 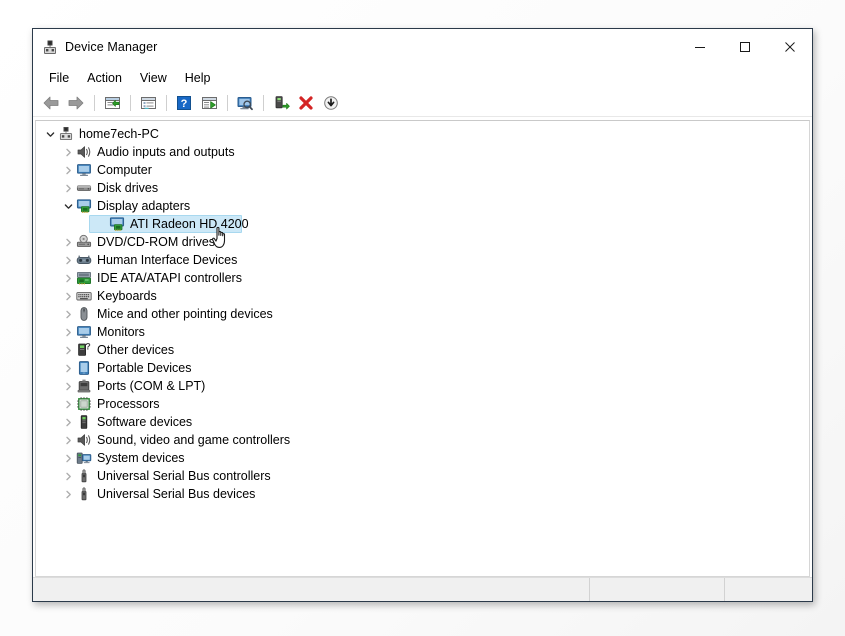 What do you see at coordinates (422, 103) in the screenshot?
I see `toolbar: ?` at bounding box center [422, 103].